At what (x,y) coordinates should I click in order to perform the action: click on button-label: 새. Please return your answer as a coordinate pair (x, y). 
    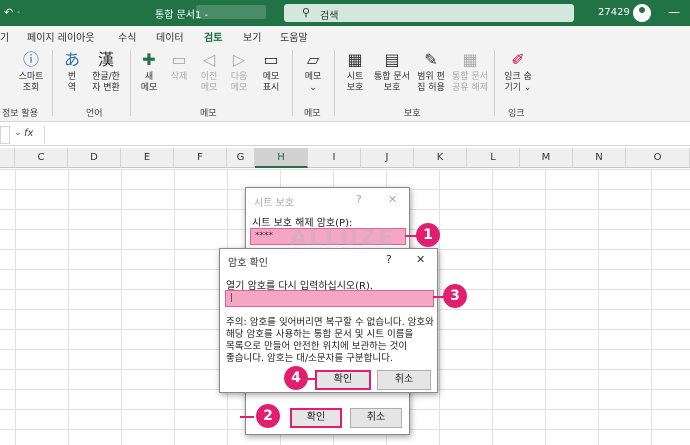
    Looking at the image, I should click on (149, 77).